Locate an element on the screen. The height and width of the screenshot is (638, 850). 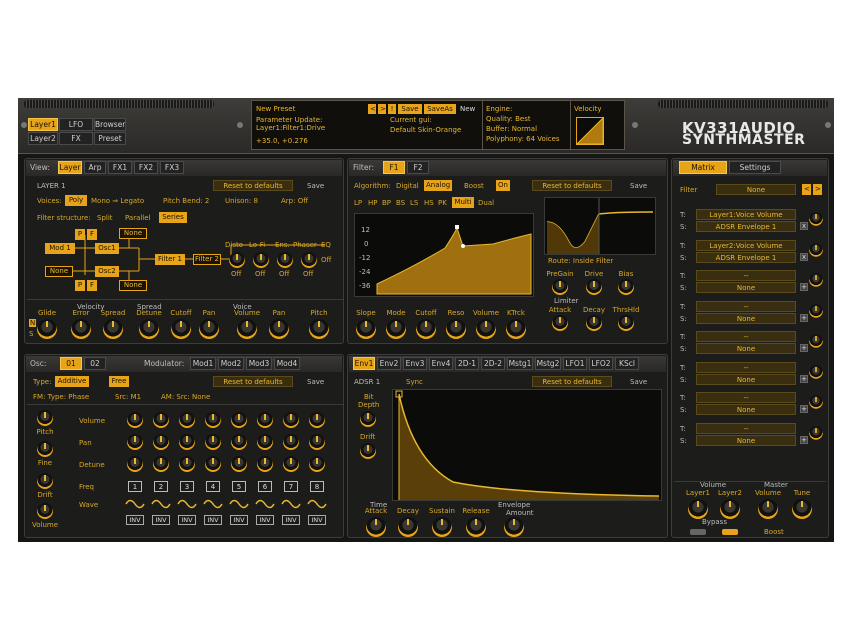
tab-fx3: FX3 is located at coordinates (172, 167).